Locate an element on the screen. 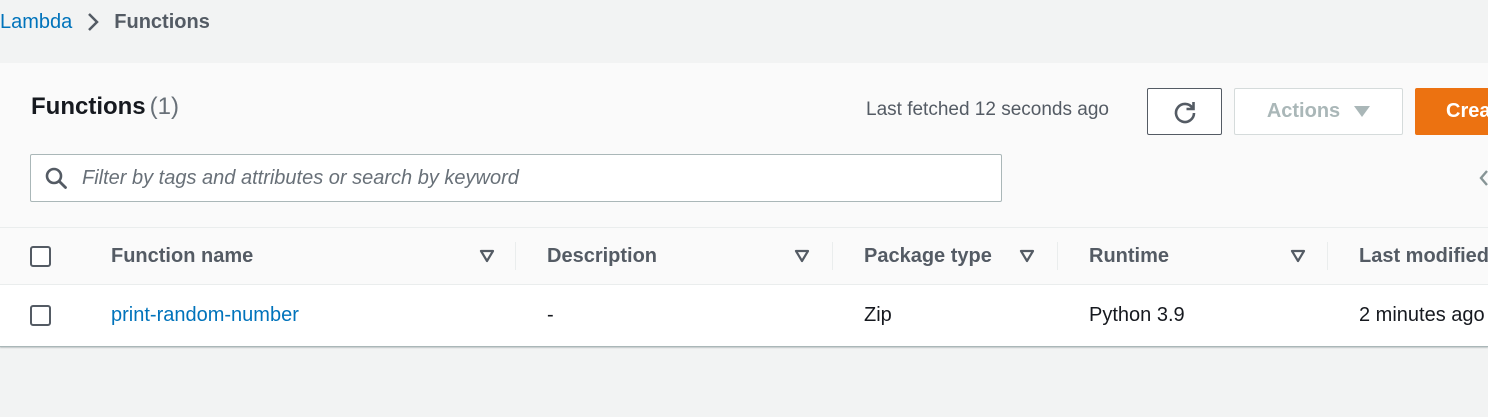  last-fetched-text: Last fetched 12 seconds ago is located at coordinates (987, 109).